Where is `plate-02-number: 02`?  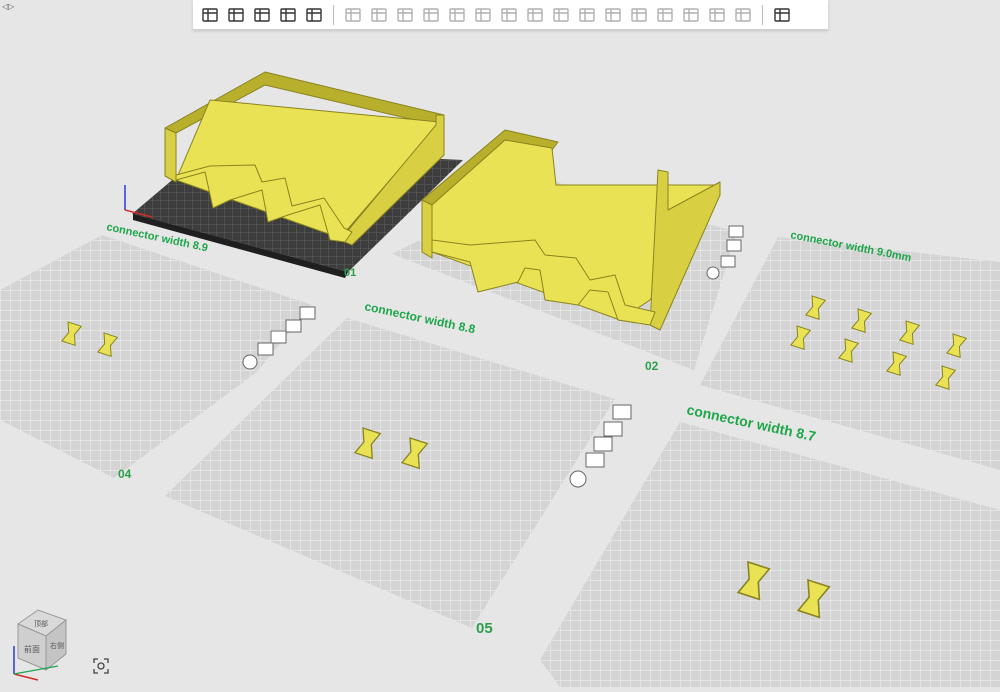
plate-02-number: 02 is located at coordinates (652, 366).